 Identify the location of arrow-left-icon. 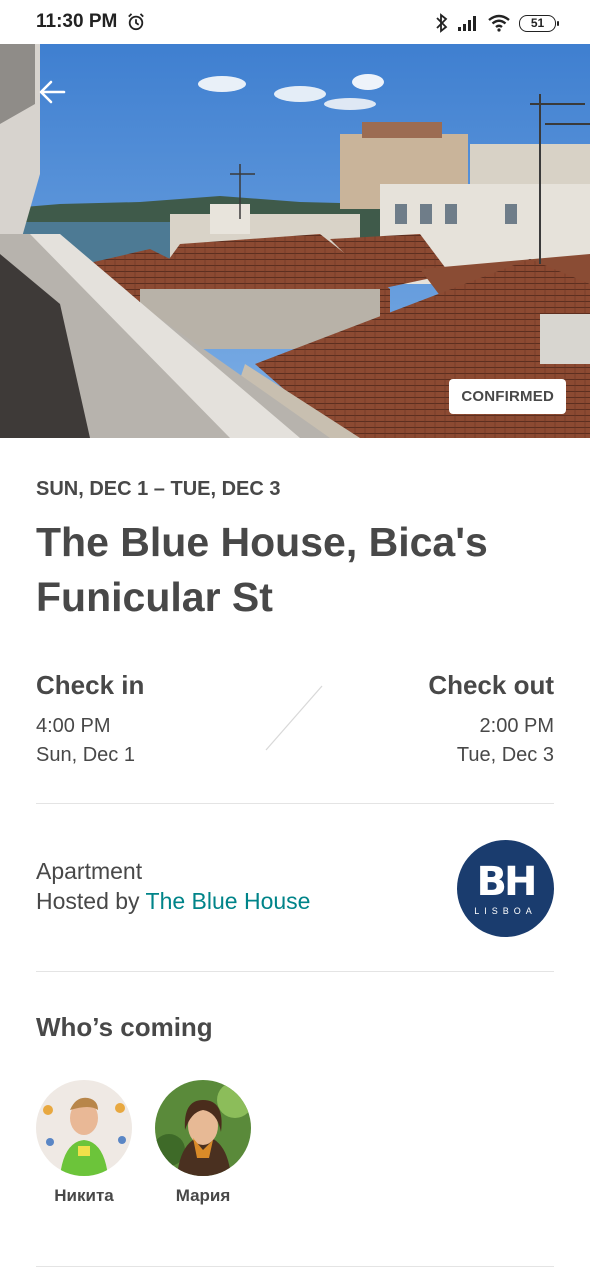
(52, 92).